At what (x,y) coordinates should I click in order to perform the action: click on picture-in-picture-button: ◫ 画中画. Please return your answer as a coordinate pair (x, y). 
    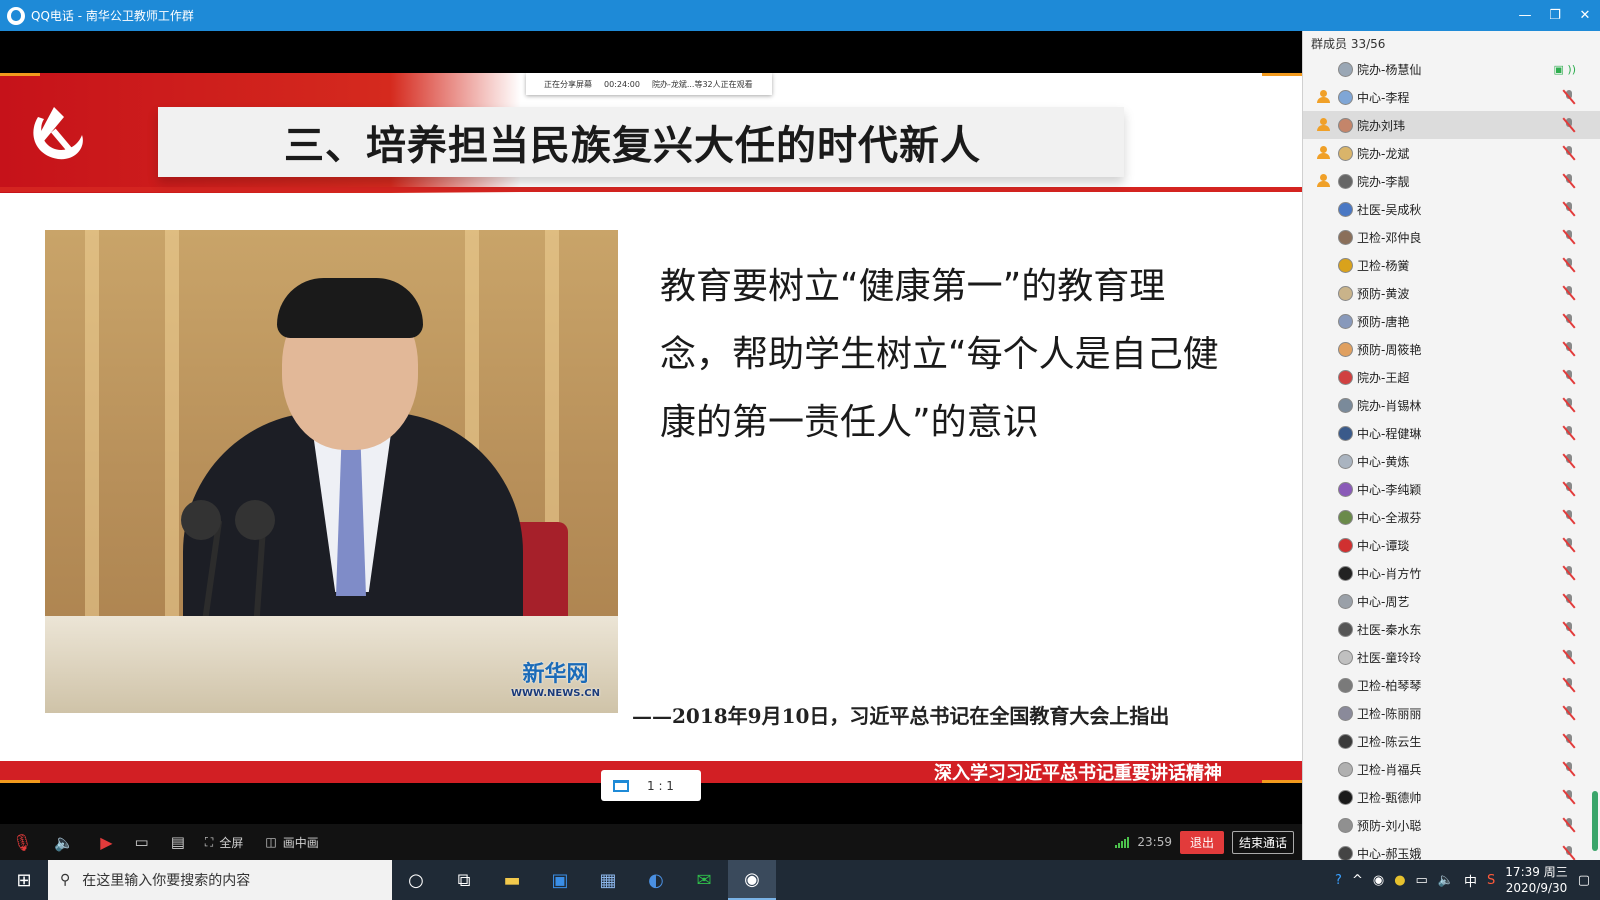
    Looking at the image, I should click on (291, 842).